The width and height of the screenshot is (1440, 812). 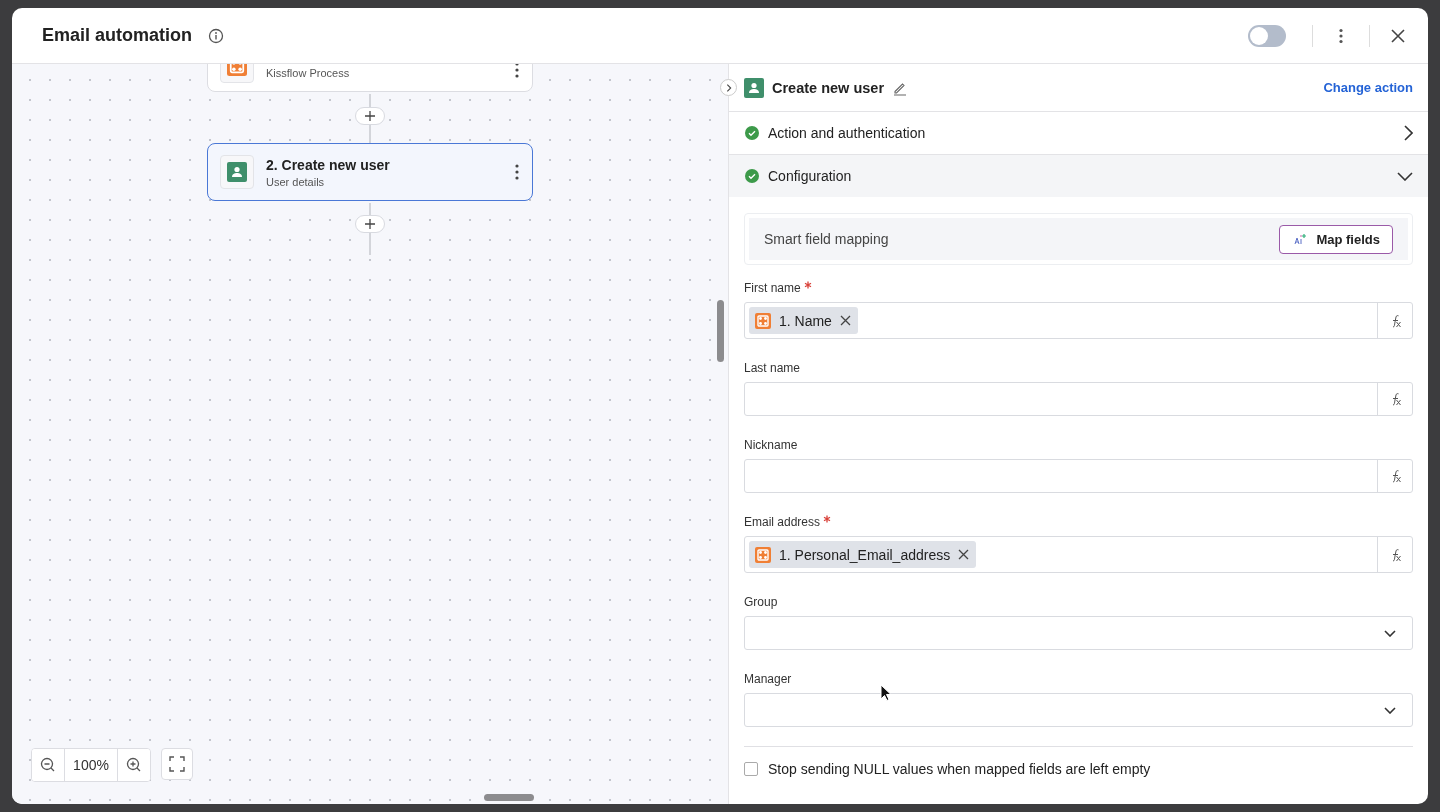 What do you see at coordinates (1368, 87) in the screenshot?
I see `change-action-link: Change action` at bounding box center [1368, 87].